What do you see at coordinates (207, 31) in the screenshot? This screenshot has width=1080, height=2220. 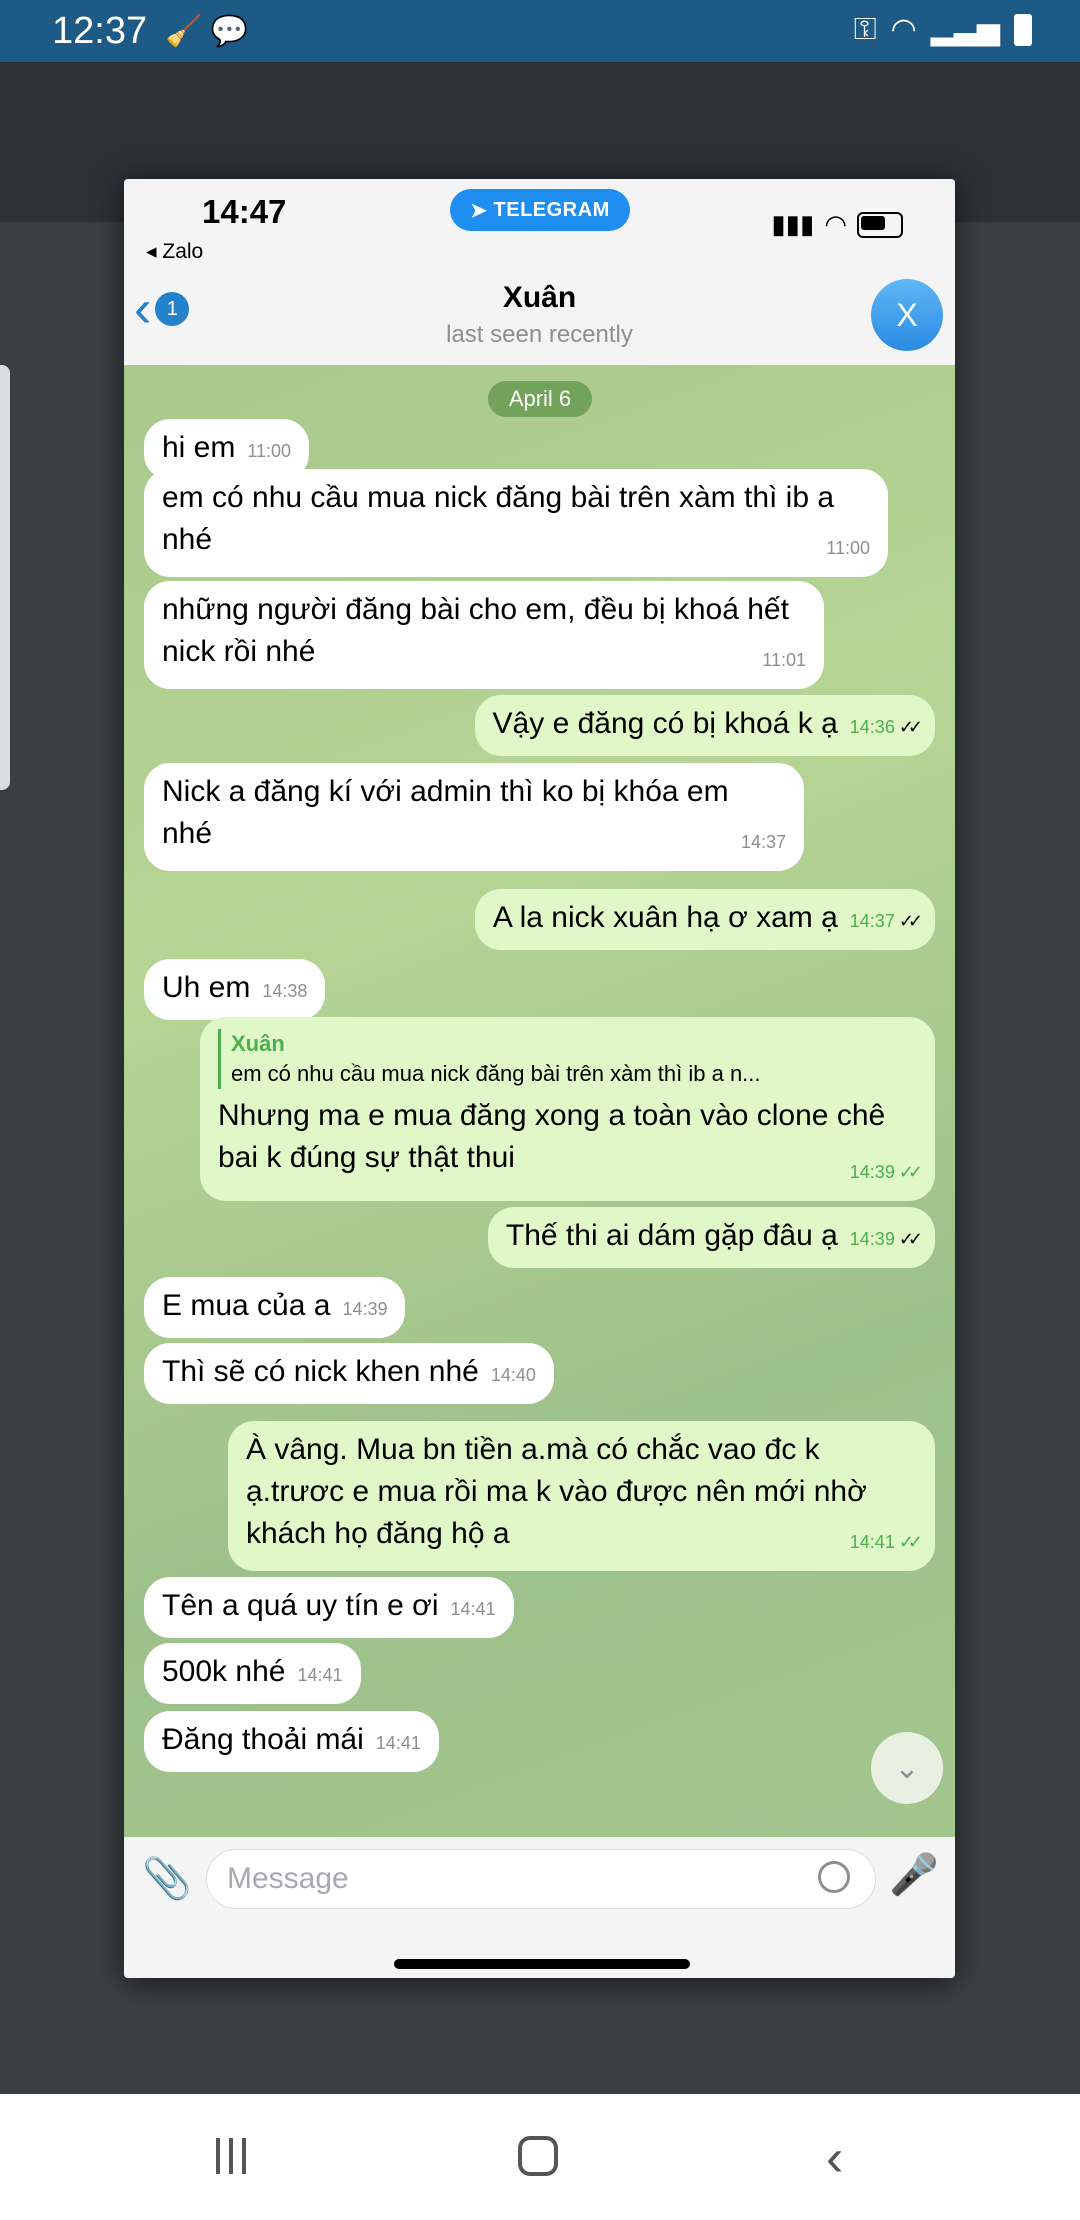 I see `notification-icons: 🧹 💬` at bounding box center [207, 31].